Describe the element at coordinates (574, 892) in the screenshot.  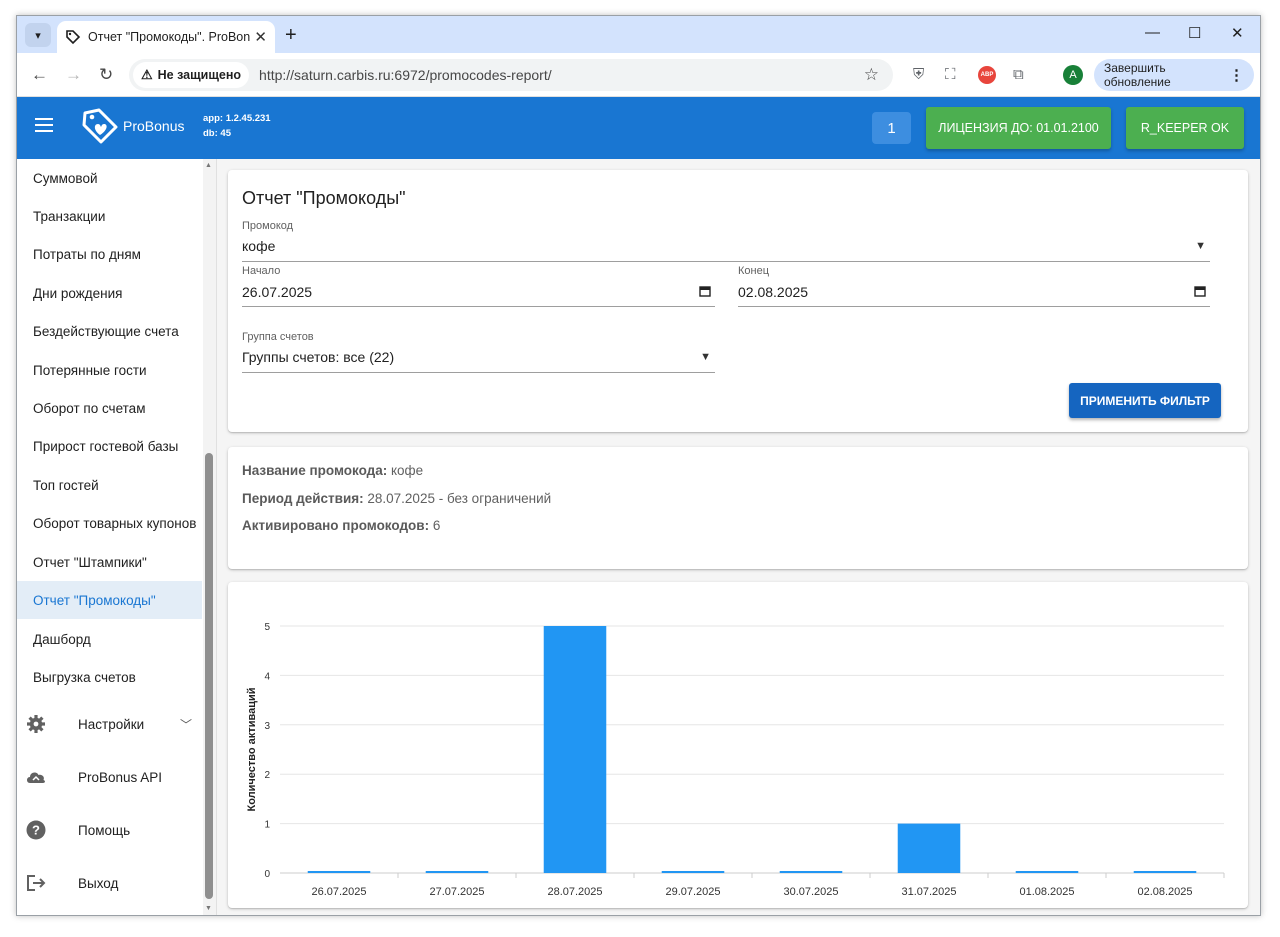
I see `x-tick-label: 28.07.2025` at that location.